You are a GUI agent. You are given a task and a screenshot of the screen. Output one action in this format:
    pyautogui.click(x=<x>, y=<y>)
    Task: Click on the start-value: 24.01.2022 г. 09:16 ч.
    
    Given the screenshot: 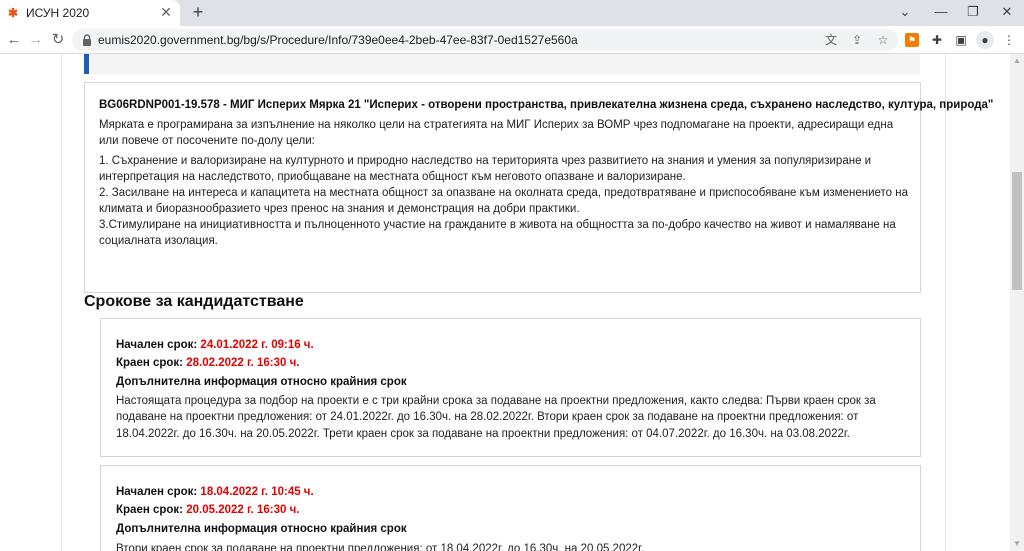 What is the action you would take?
    pyautogui.click(x=257, y=345)
    